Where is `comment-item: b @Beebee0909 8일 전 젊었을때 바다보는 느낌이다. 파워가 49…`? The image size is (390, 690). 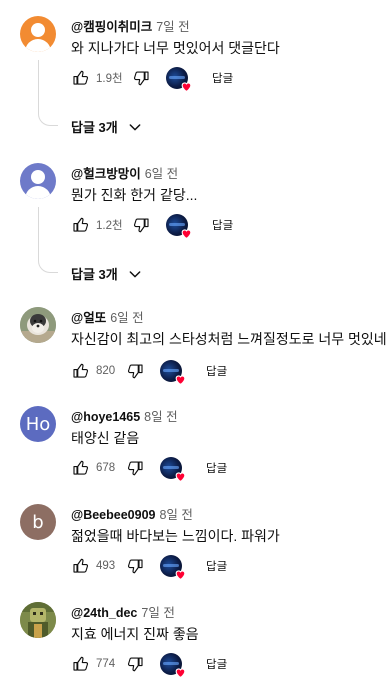
comment-item: b @Beebee0909 8일 전 젊었을때 바다보는 느낌이다. 파워가 49… is located at coordinates (195, 544).